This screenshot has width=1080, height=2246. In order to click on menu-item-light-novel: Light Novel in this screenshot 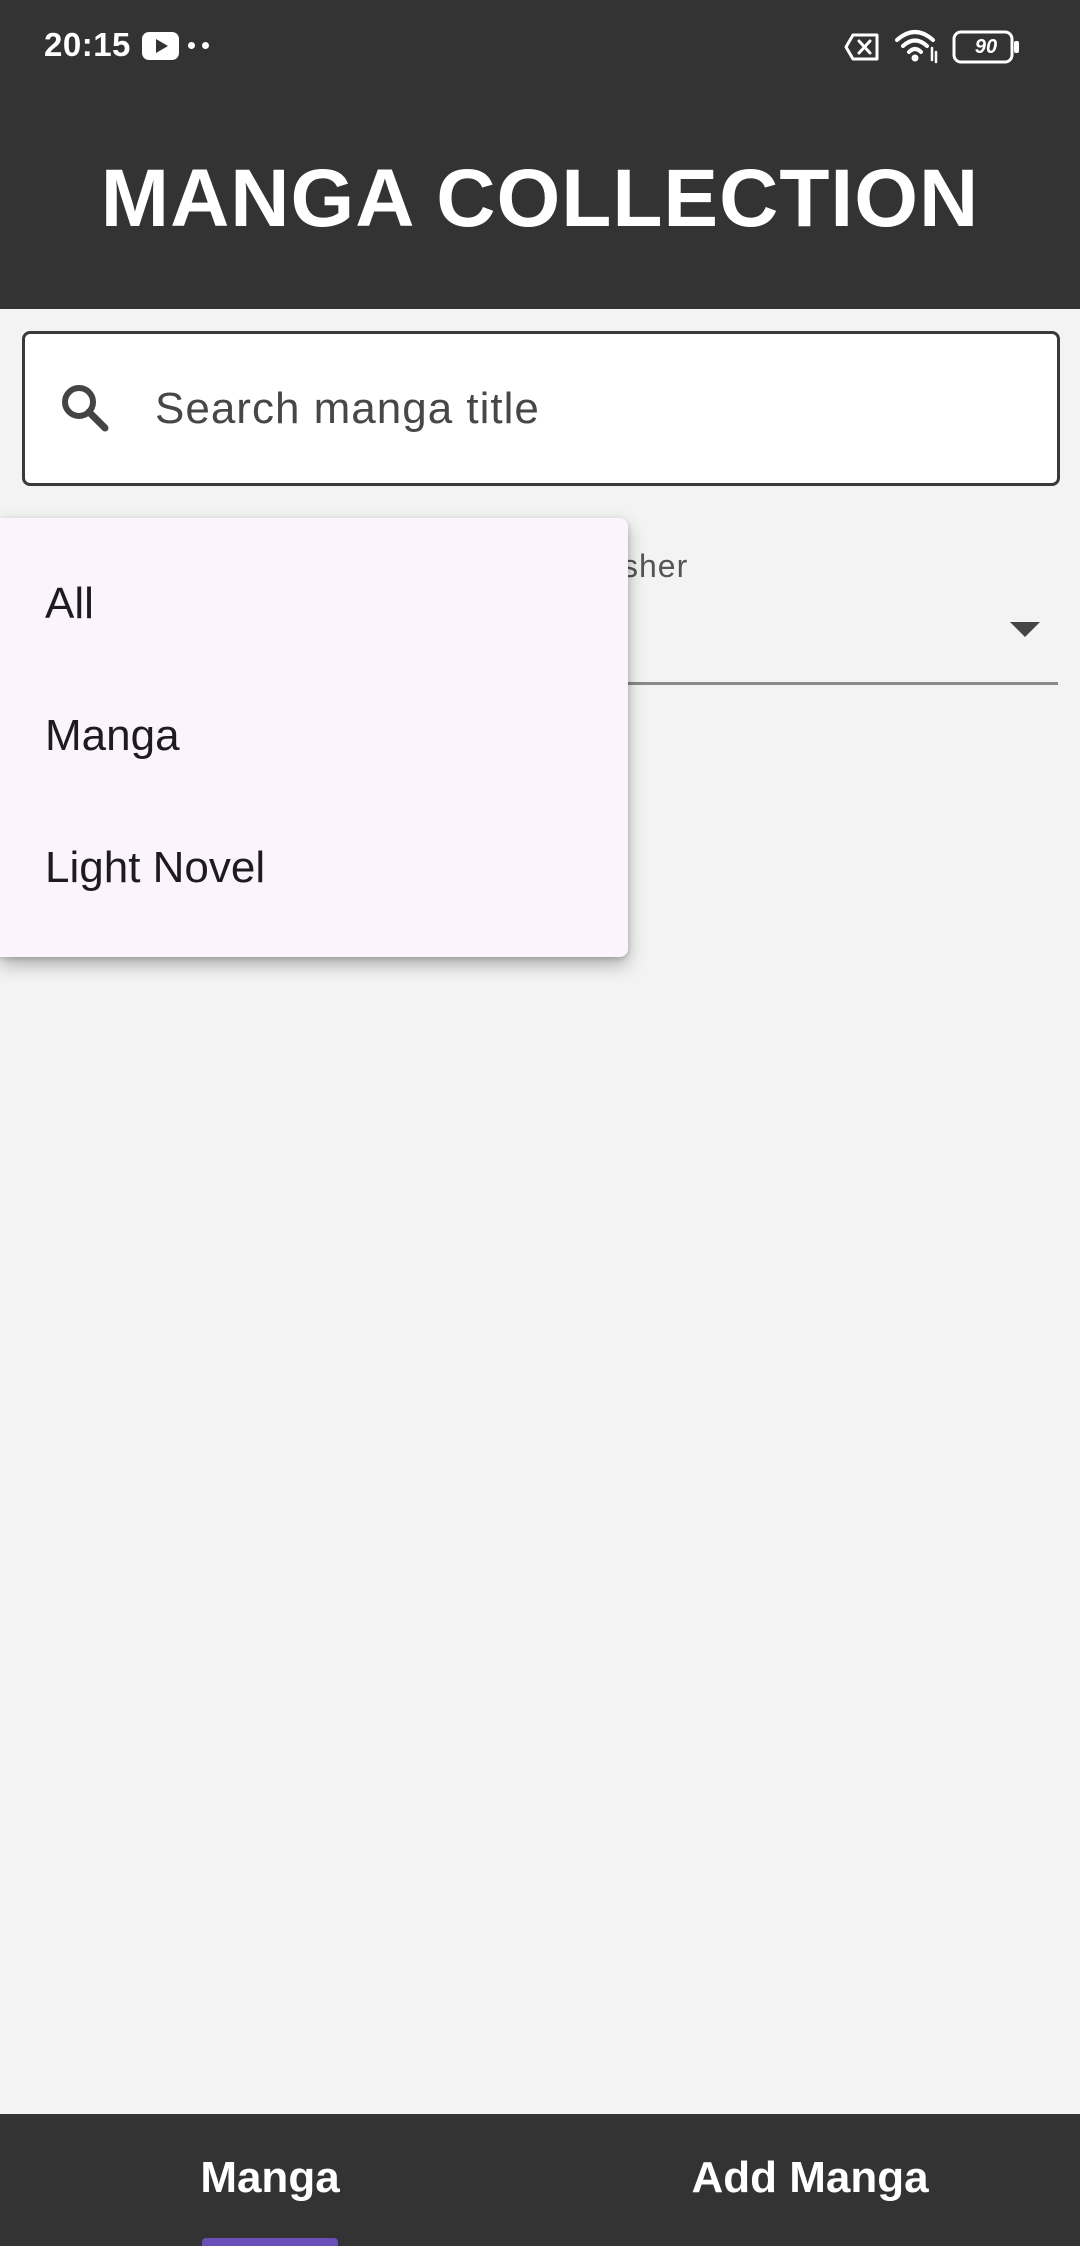, I will do `click(314, 868)`.